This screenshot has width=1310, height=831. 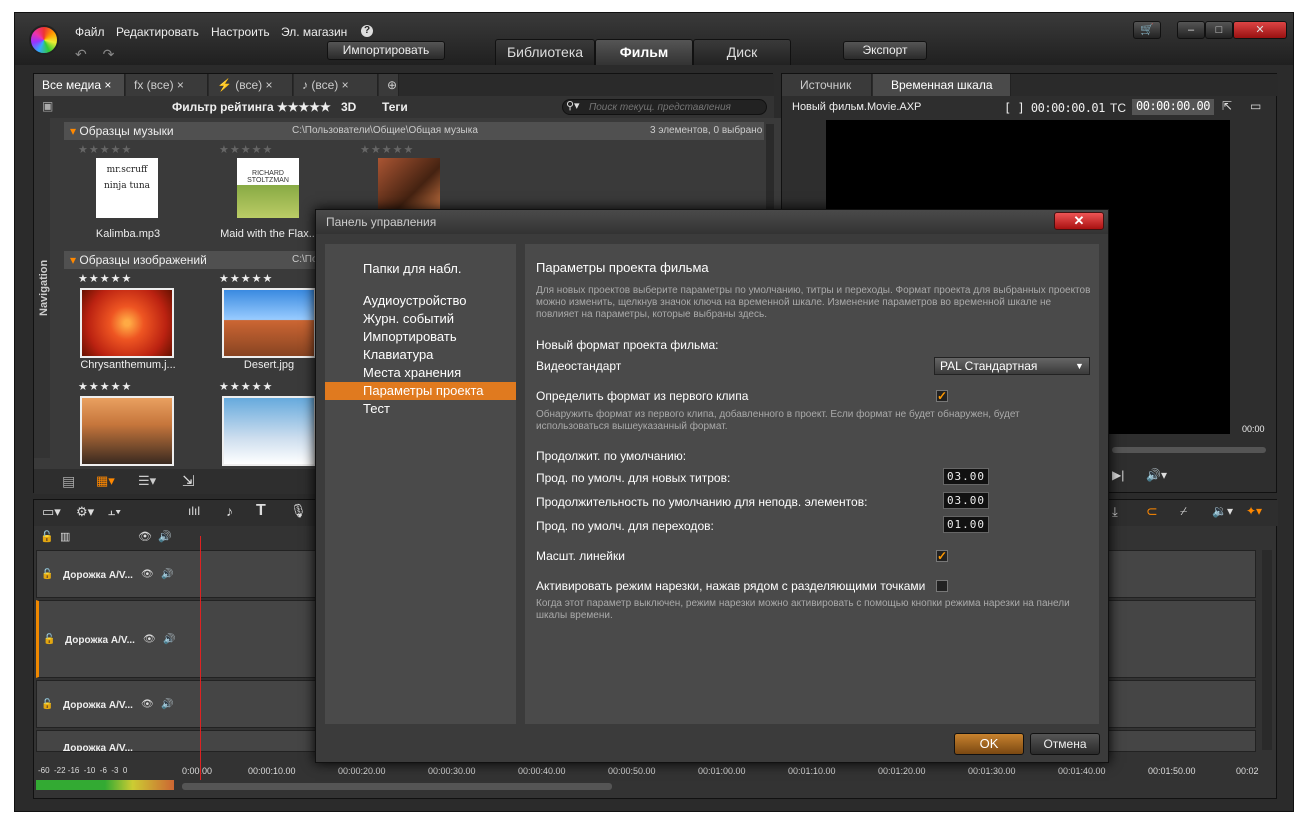 What do you see at coordinates (157, 32) in the screenshot?
I see `menu-edit: Редактировать` at bounding box center [157, 32].